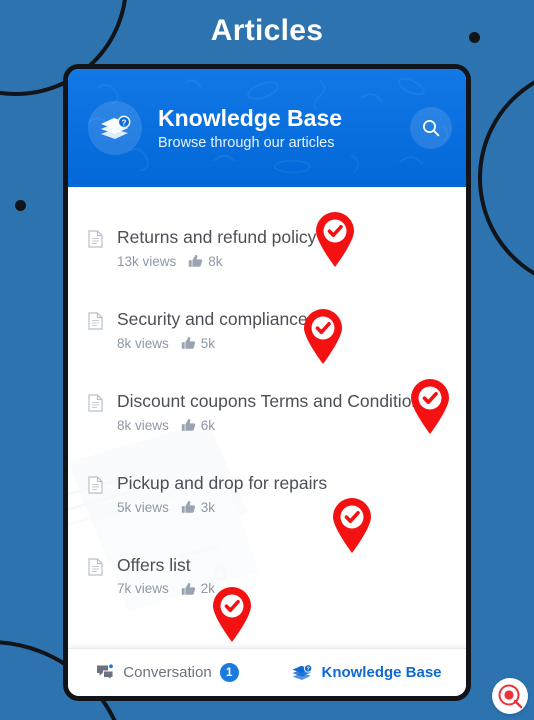  What do you see at coordinates (273, 400) in the screenshot?
I see `article-title: Discount coupons Terms and Conditions` at bounding box center [273, 400].